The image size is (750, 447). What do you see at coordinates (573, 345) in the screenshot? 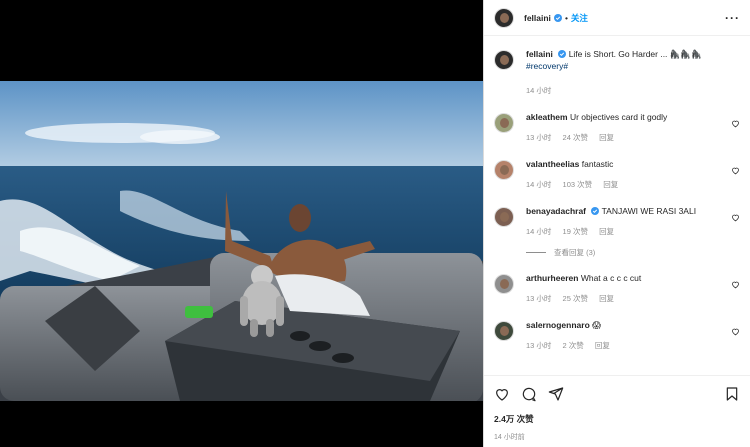
I see `comment-likes: 2 次赞` at bounding box center [573, 345].